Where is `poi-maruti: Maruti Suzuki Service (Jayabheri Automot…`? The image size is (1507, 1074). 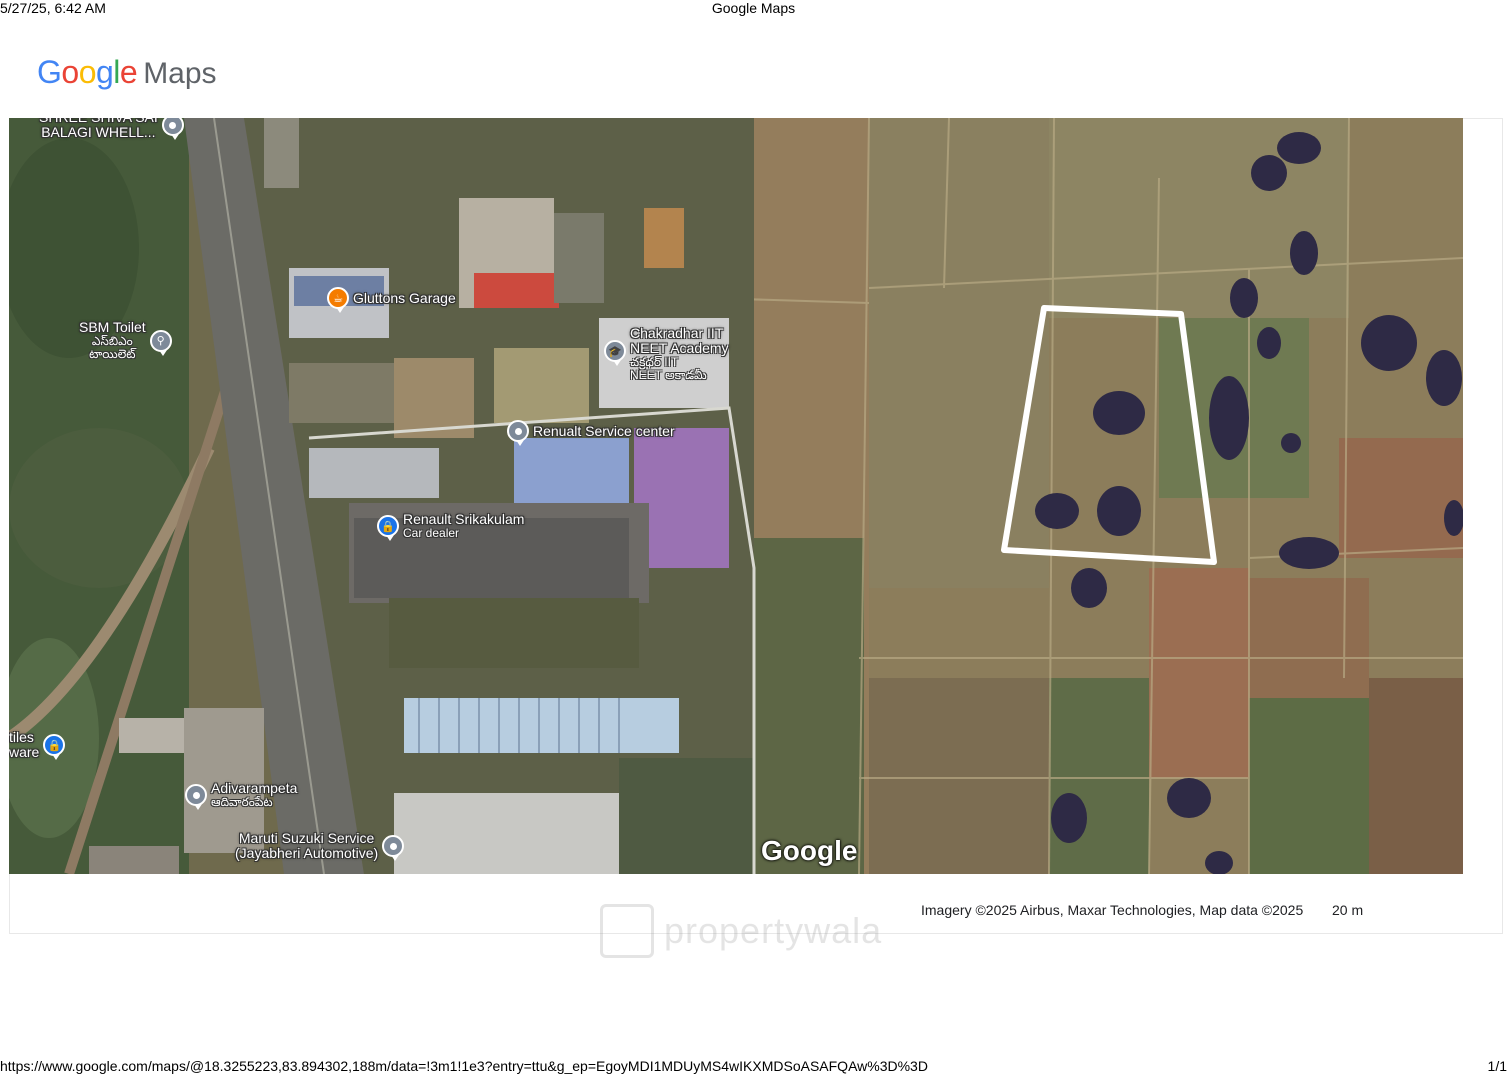
poi-maruti: Maruti Suzuki Service (Jayabheri Automot… is located at coordinates (320, 845).